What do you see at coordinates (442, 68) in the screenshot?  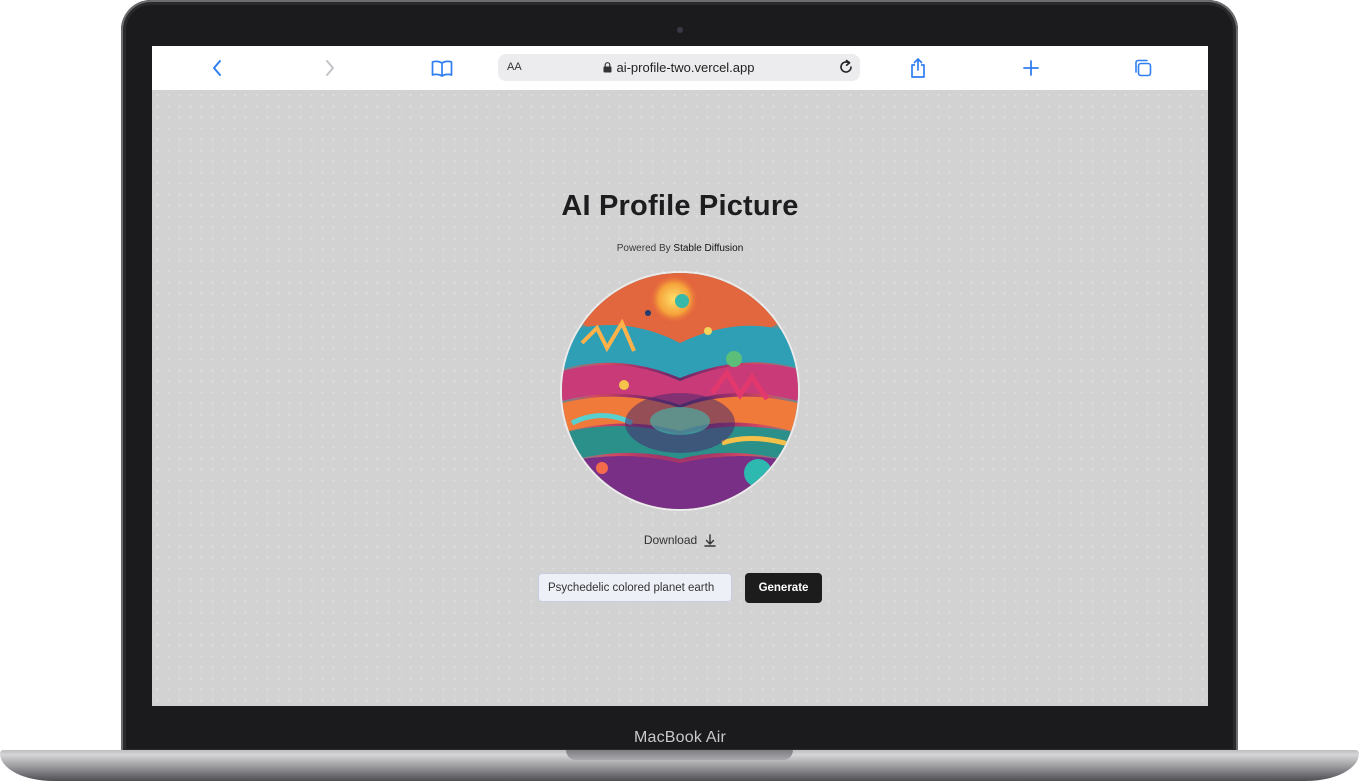 I see `book-icon` at bounding box center [442, 68].